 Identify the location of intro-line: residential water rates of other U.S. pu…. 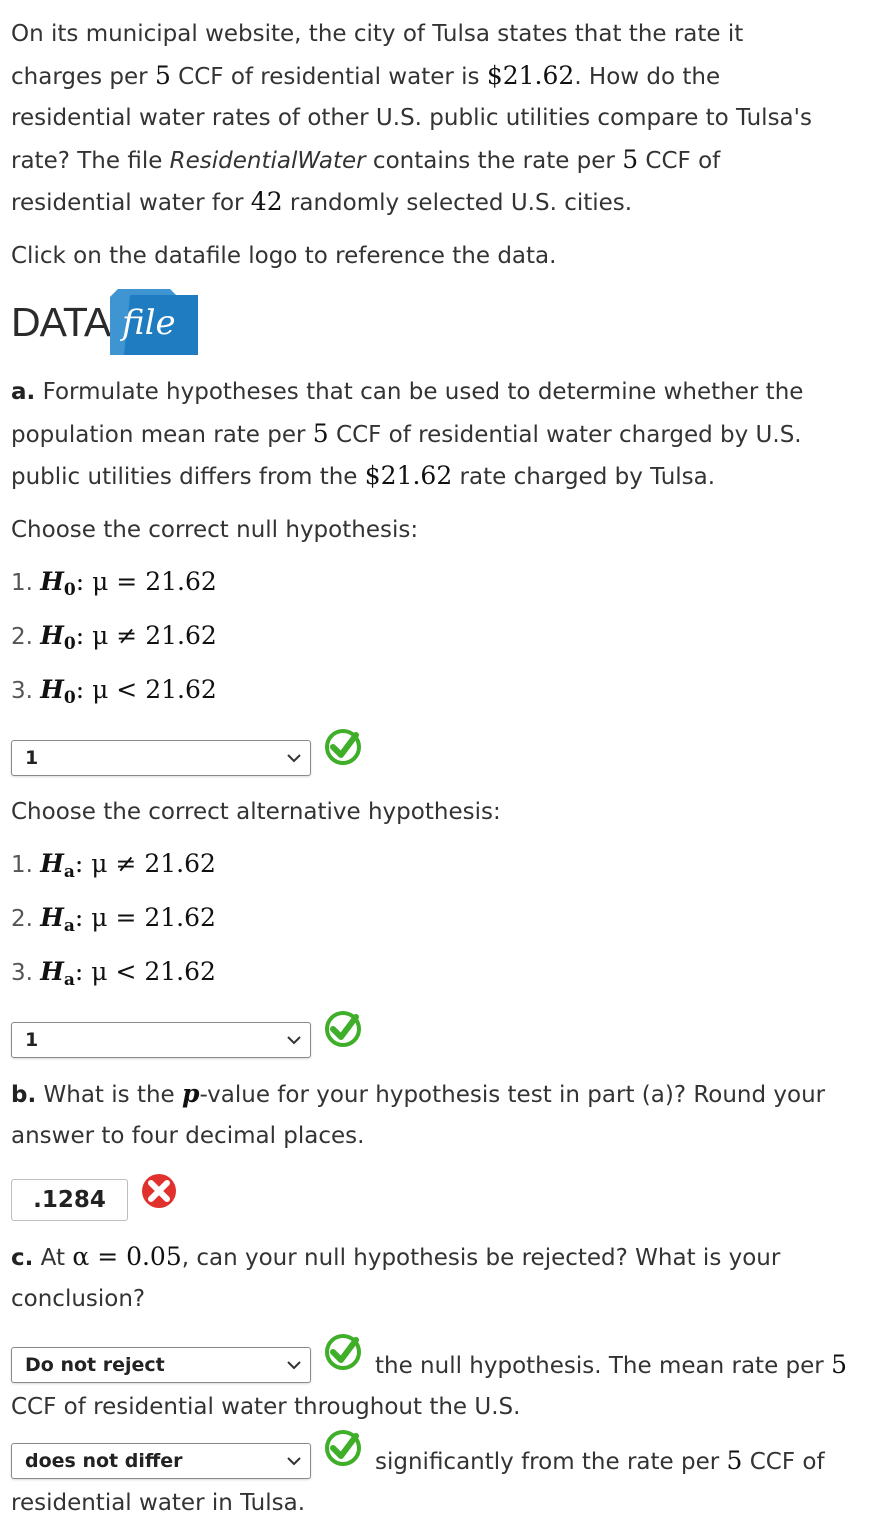
(411, 118).